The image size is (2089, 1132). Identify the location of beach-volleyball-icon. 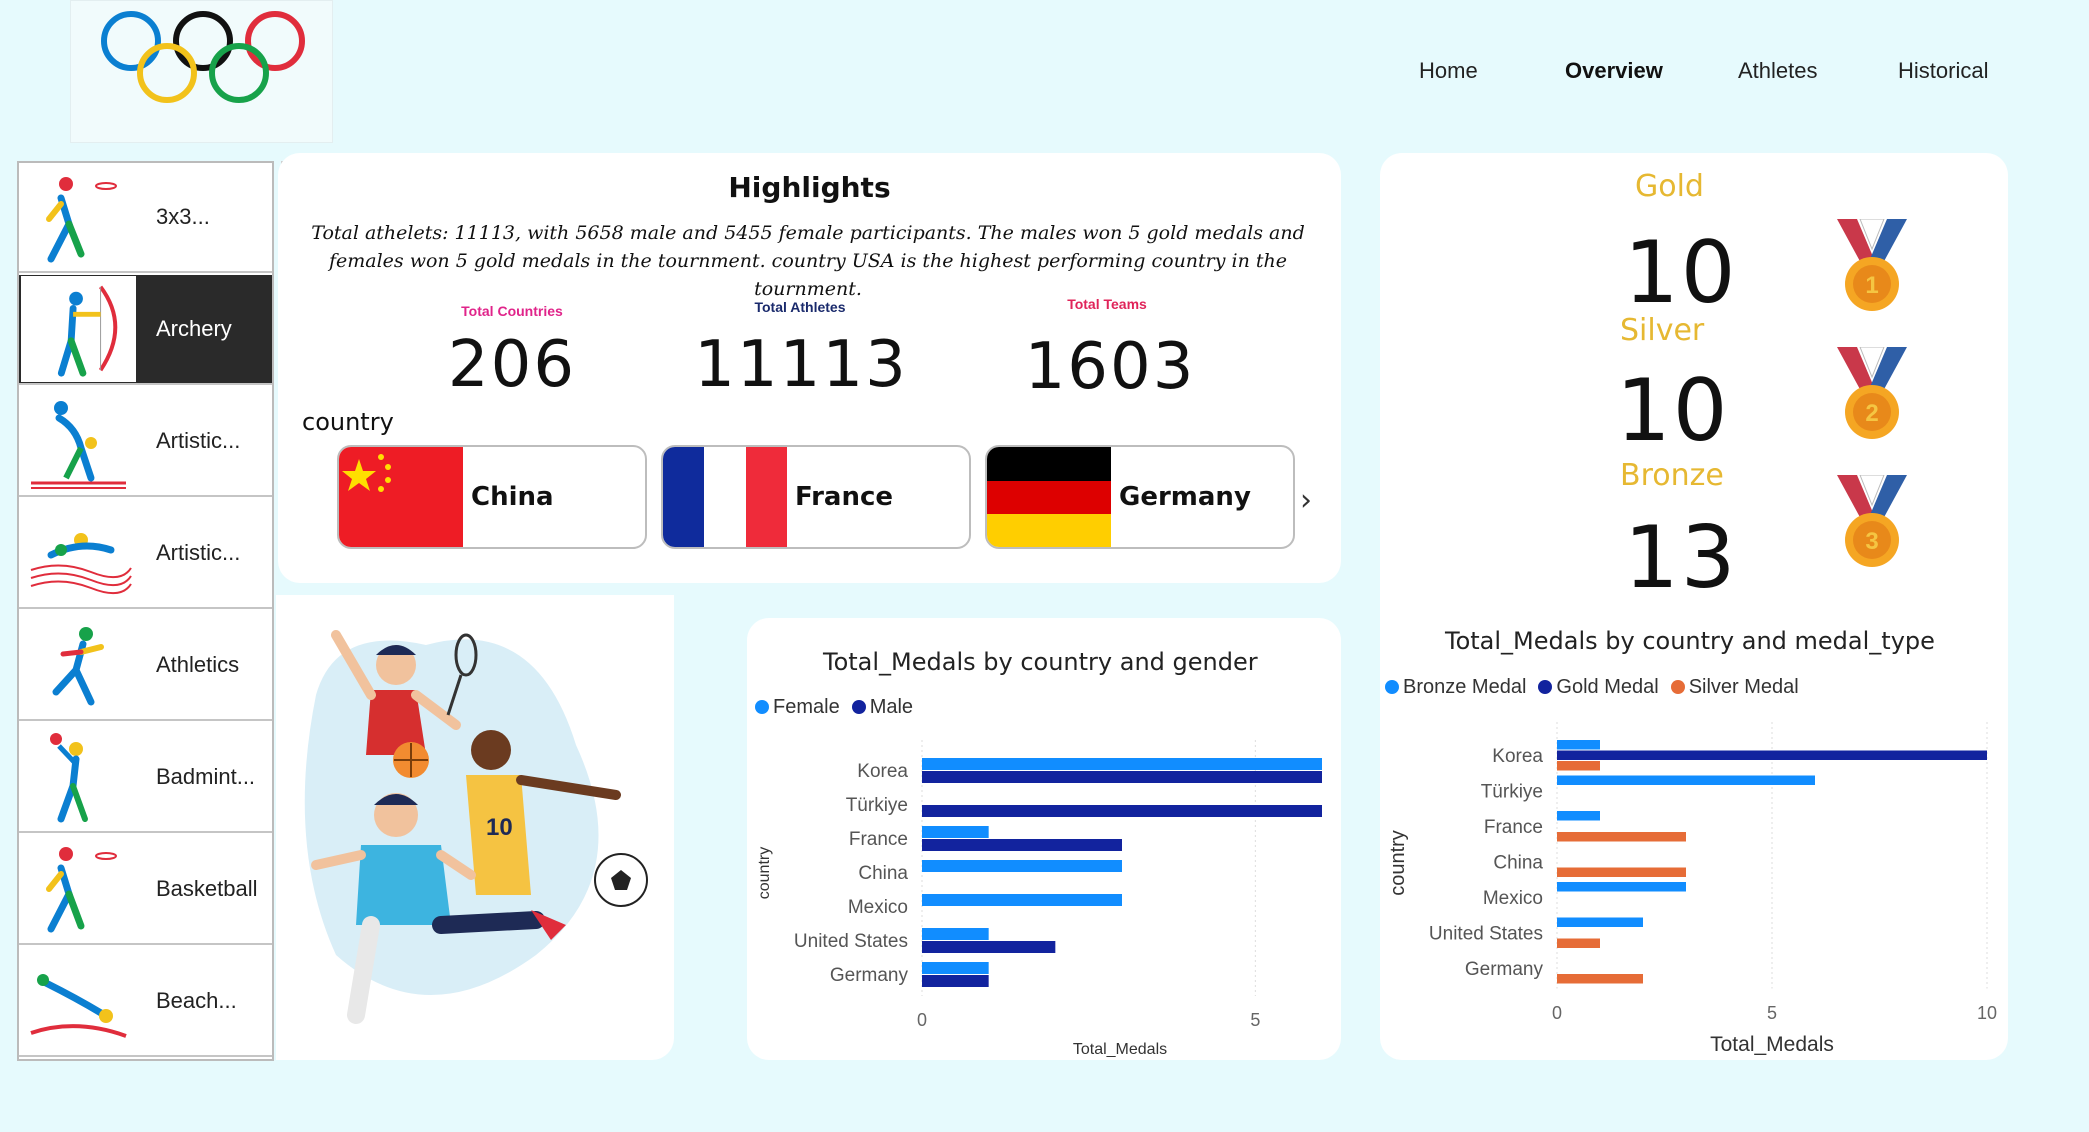
(78, 1001).